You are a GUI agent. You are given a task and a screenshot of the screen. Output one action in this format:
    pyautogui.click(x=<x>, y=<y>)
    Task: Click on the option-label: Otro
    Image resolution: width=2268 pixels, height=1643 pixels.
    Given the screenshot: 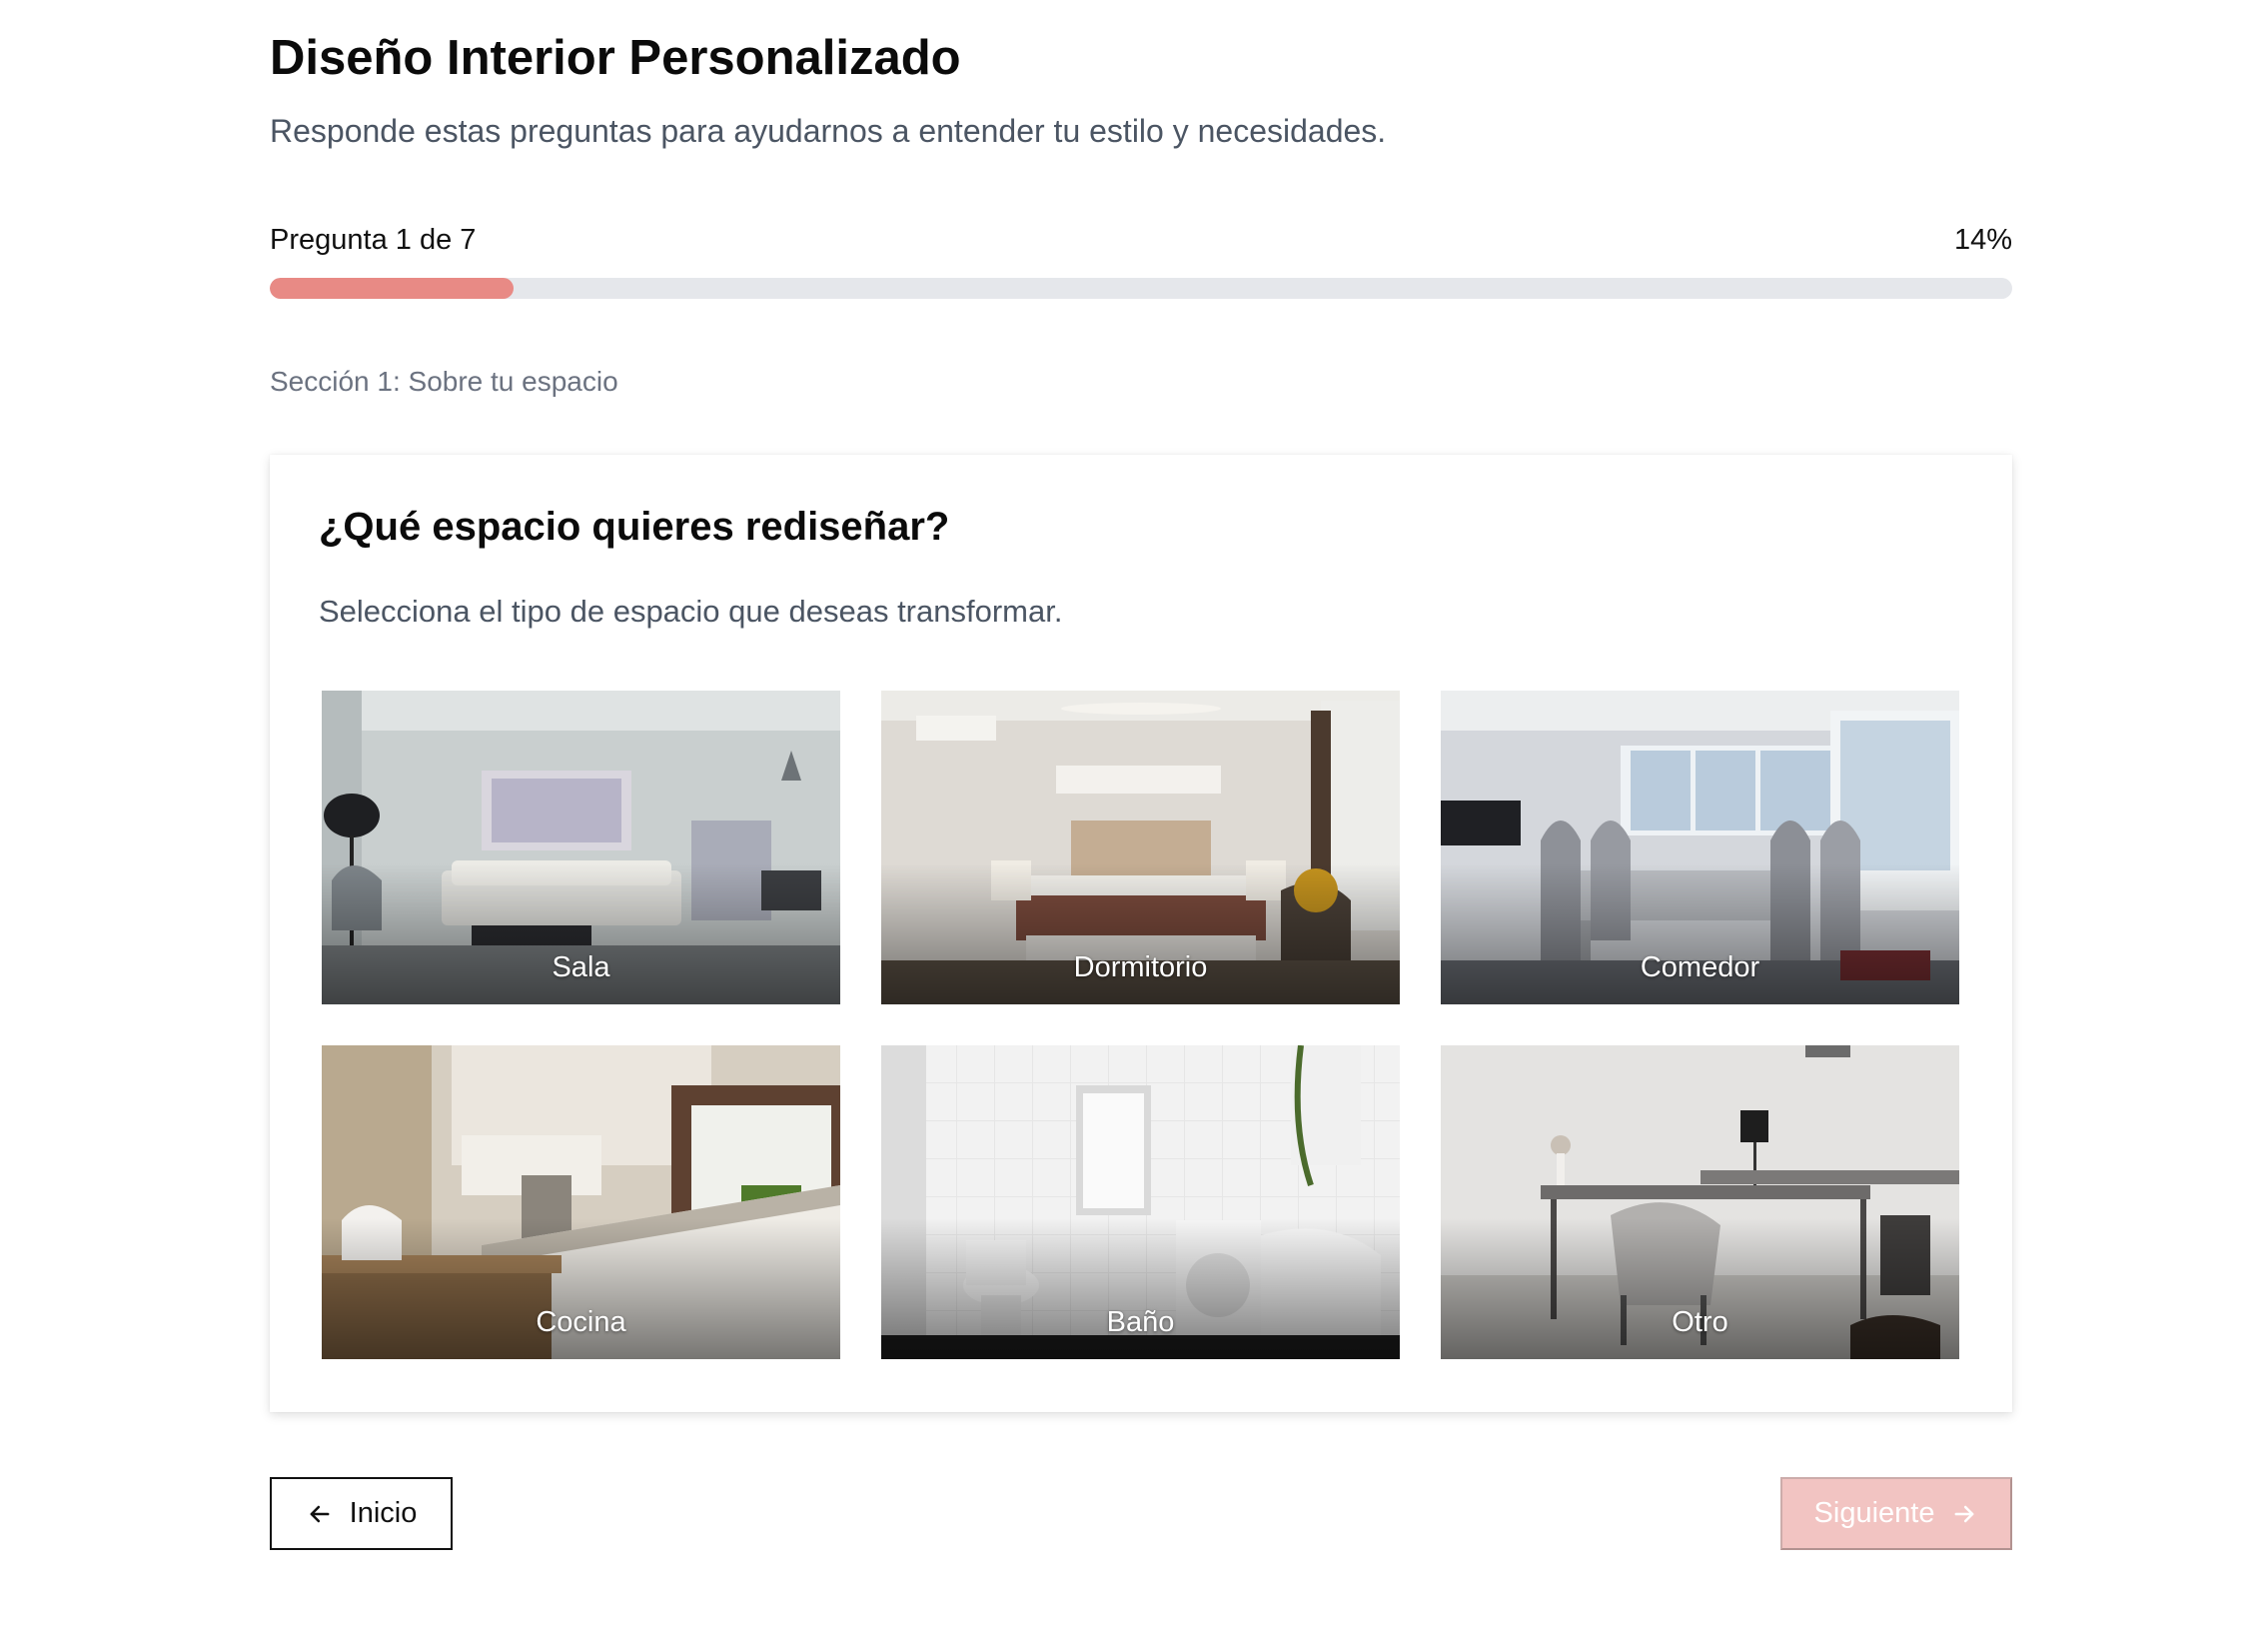 What is the action you would take?
    pyautogui.click(x=1700, y=1322)
    